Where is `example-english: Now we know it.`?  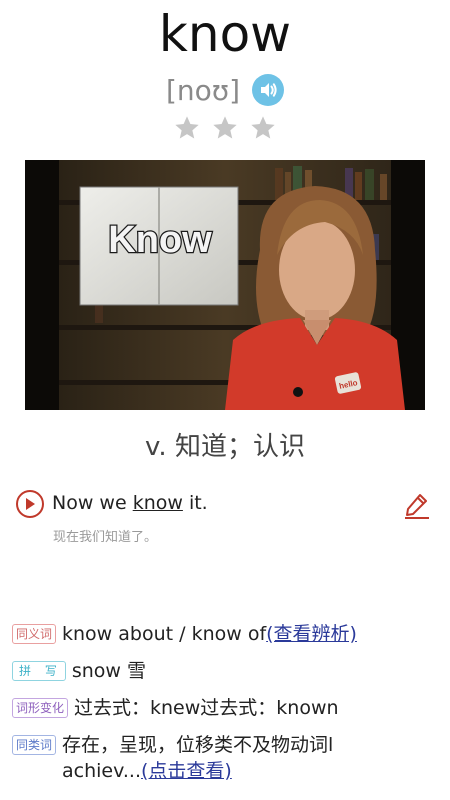 example-english: Now we know it. is located at coordinates (130, 503).